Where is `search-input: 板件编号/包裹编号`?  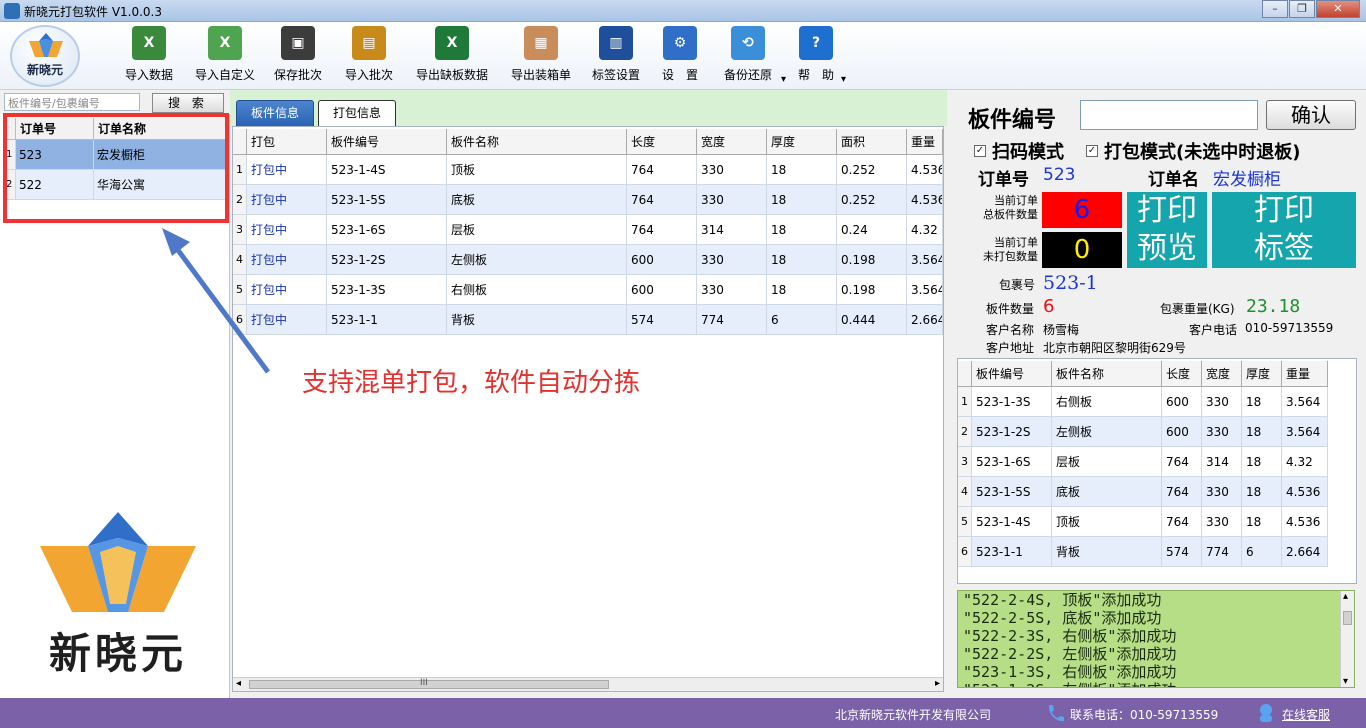
search-input: 板件编号/包裹编号 is located at coordinates (72, 102).